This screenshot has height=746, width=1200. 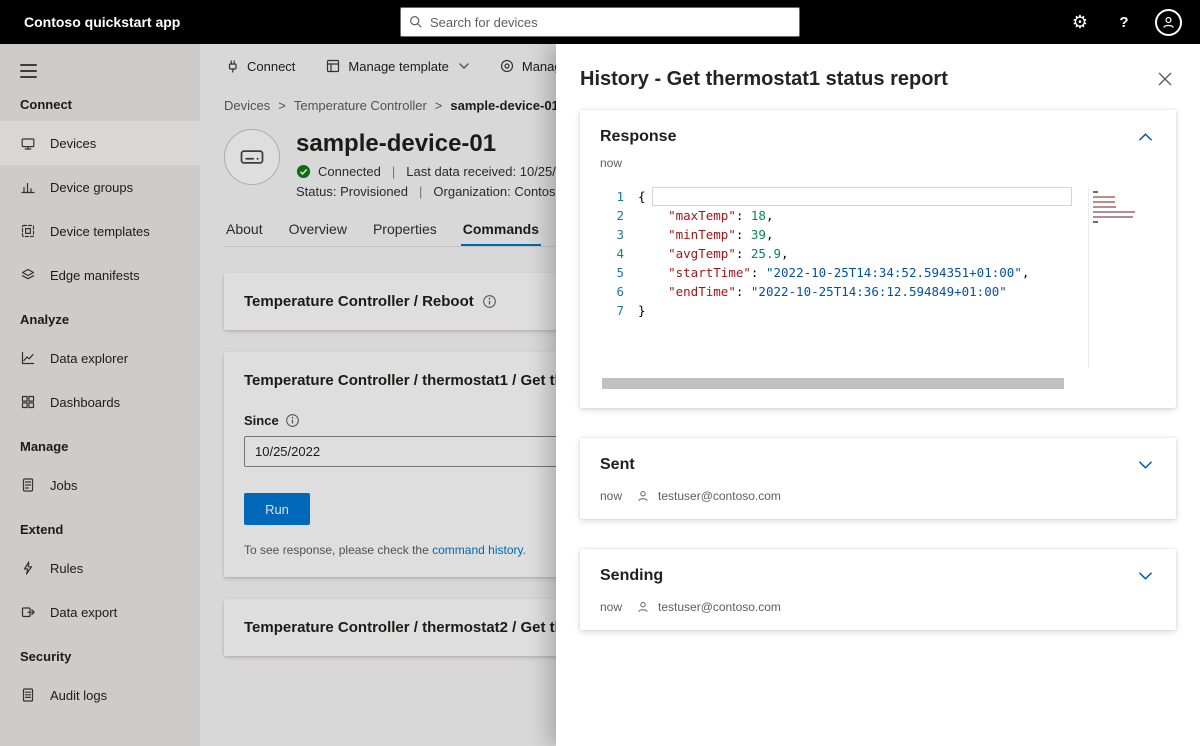 I want to click on gear-icon: ⚙, so click(x=1080, y=22).